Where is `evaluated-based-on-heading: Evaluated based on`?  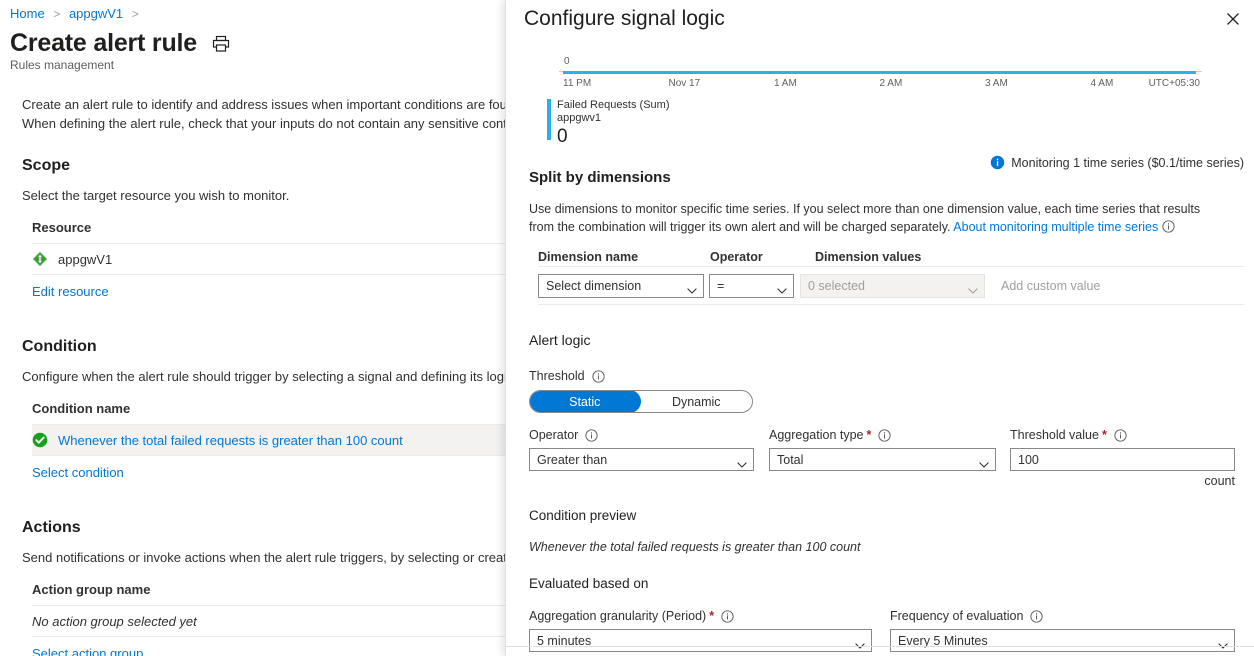
evaluated-based-on-heading: Evaluated based on is located at coordinates (589, 583).